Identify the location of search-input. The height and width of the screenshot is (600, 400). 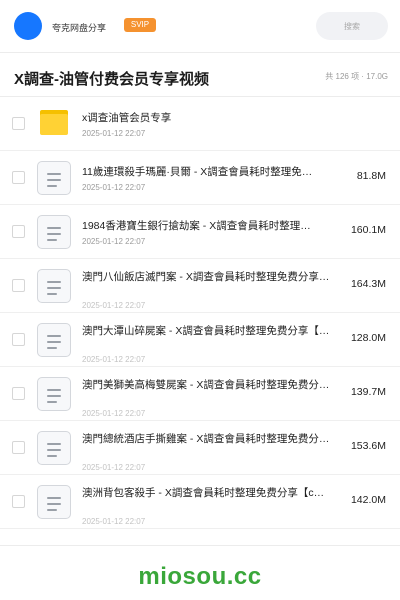
(352, 26).